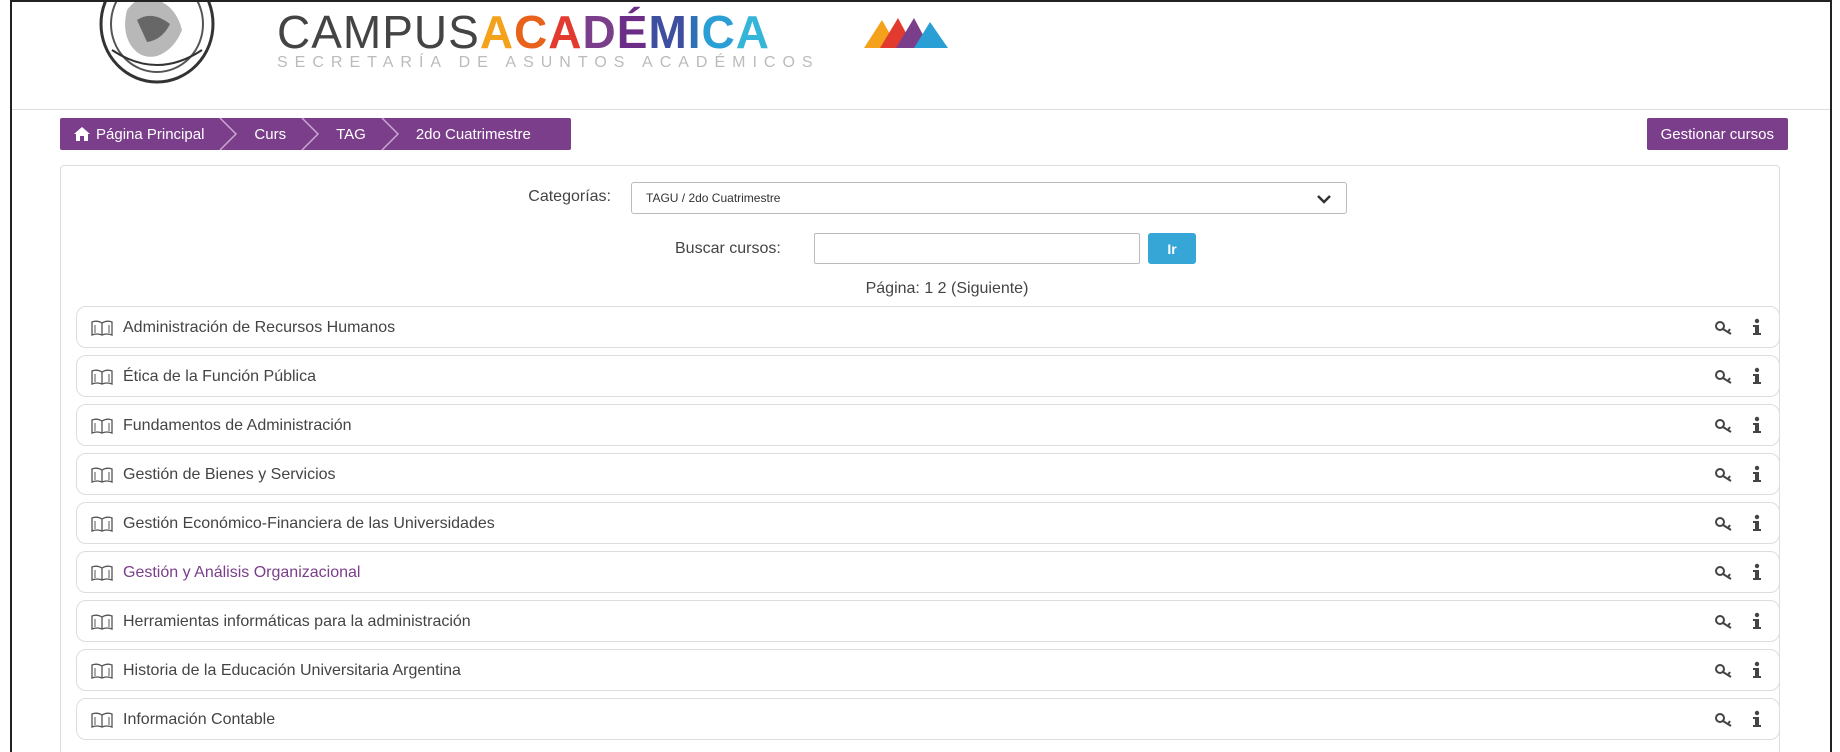 This screenshot has width=1840, height=752. I want to click on search-row: Buscar cursos: Ir, so click(920, 249).